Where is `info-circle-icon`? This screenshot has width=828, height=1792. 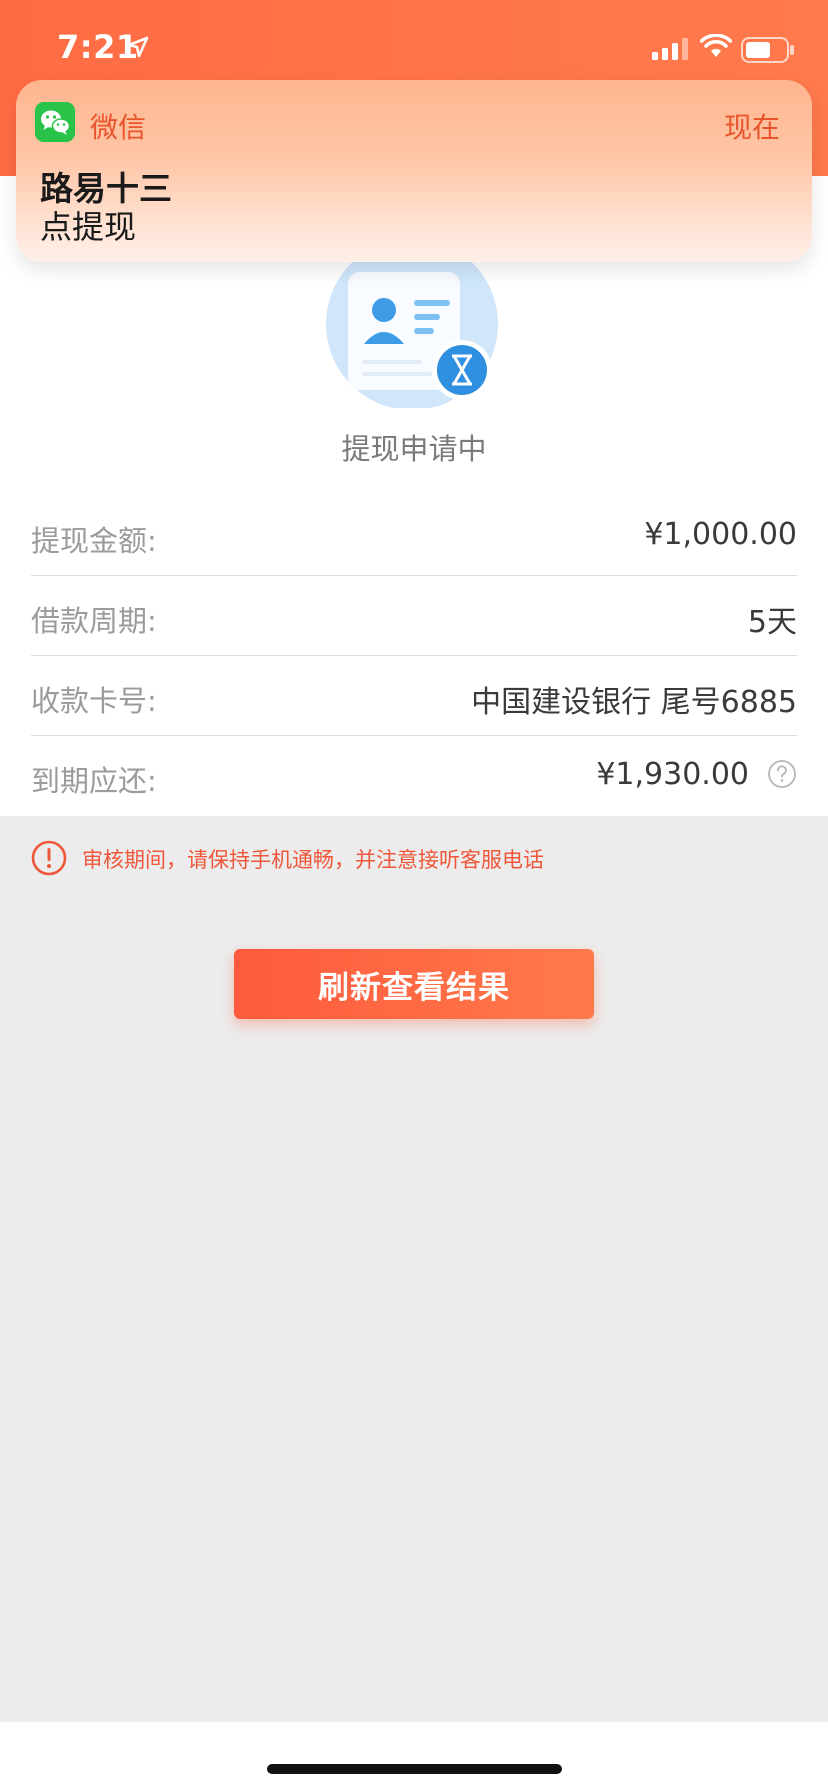 info-circle-icon is located at coordinates (49, 858).